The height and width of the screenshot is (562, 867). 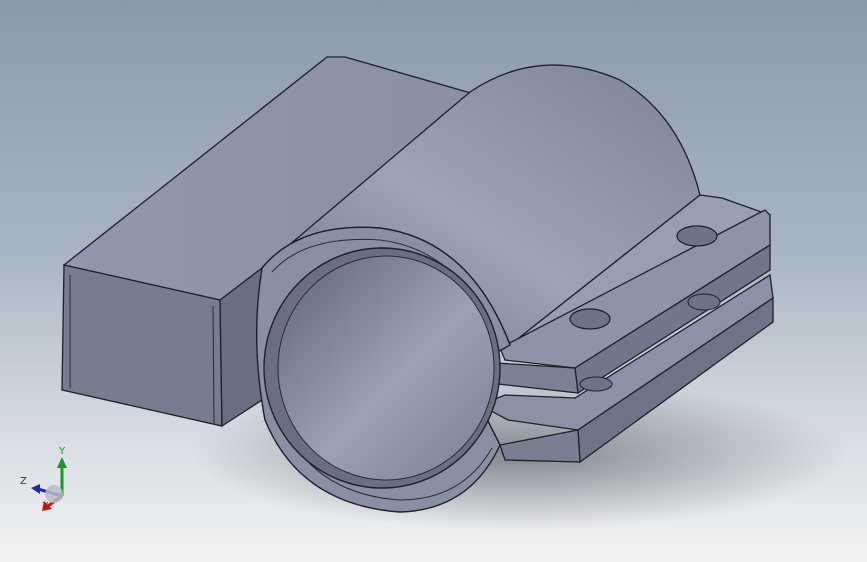 I want to click on view-triad: Y Z X, so click(x=46, y=482).